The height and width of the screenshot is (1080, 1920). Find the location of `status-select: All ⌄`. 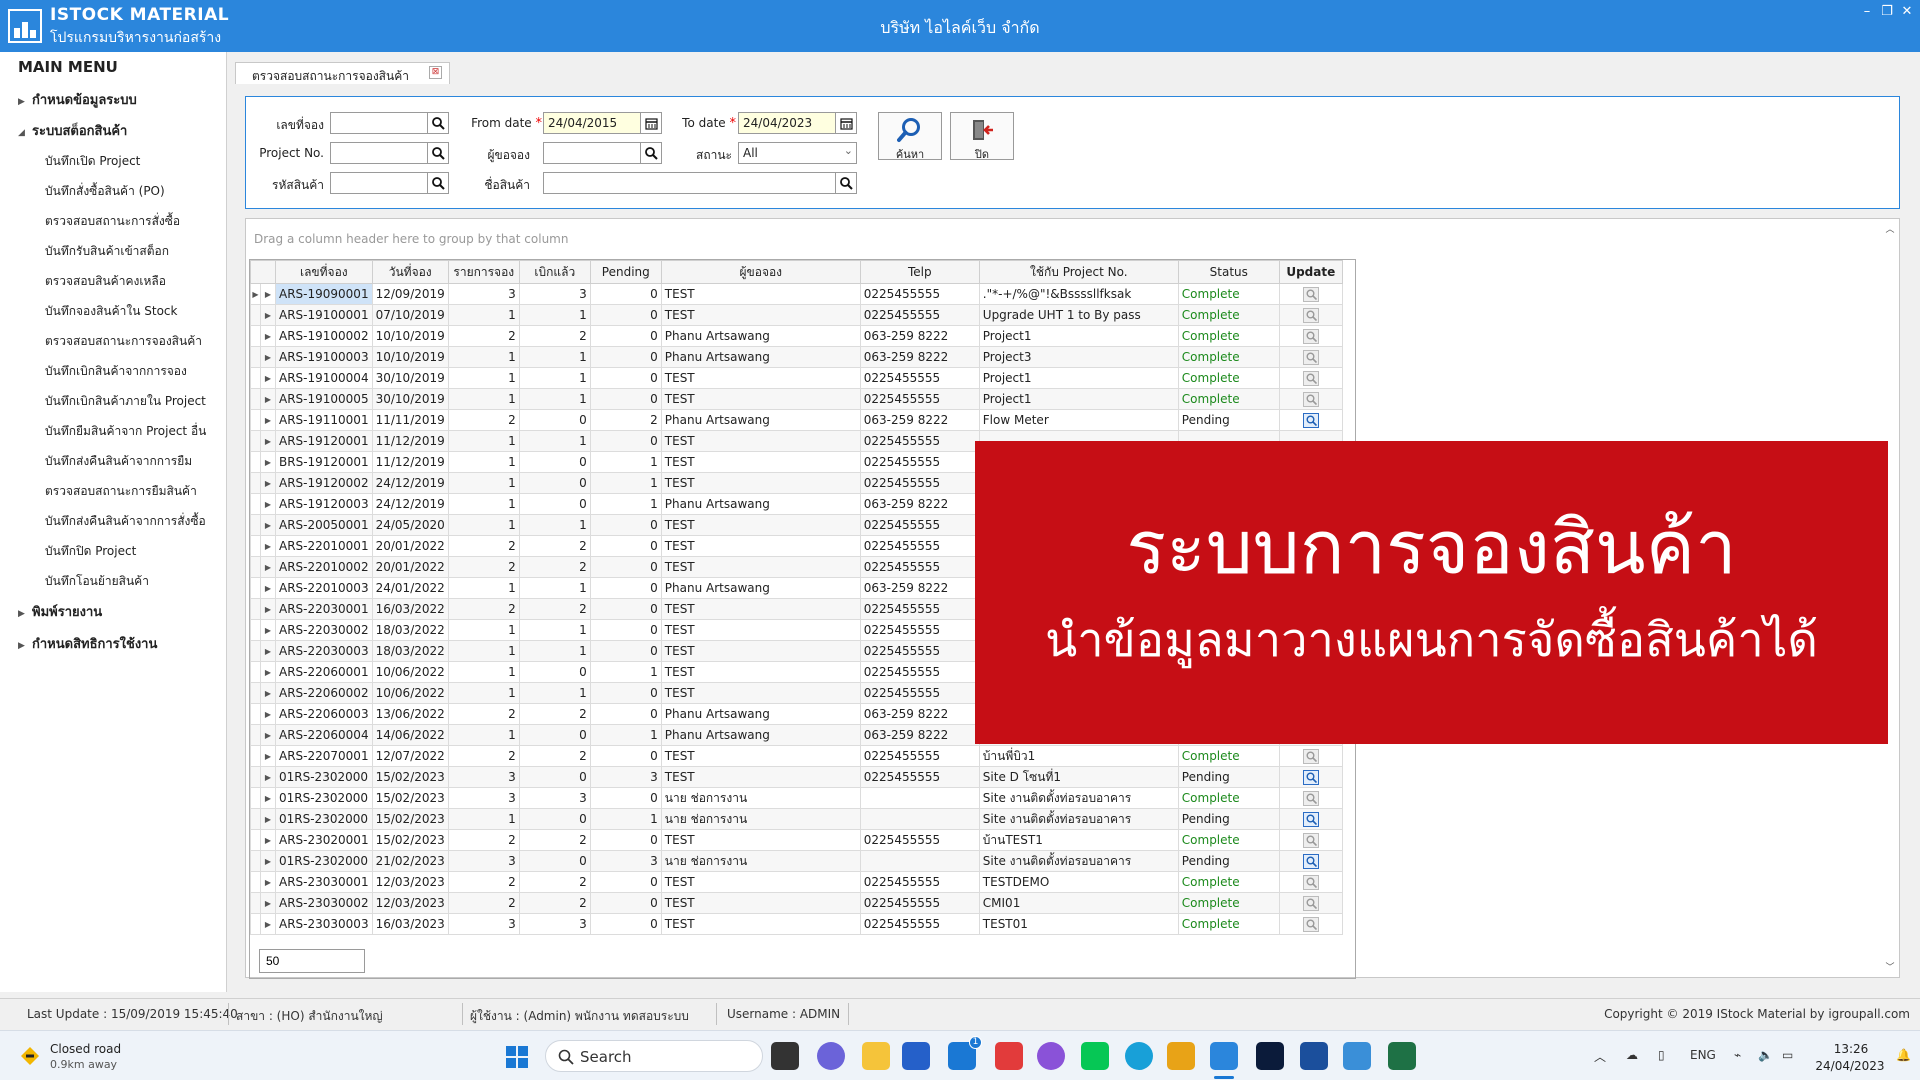

status-select: All ⌄ is located at coordinates (797, 153).